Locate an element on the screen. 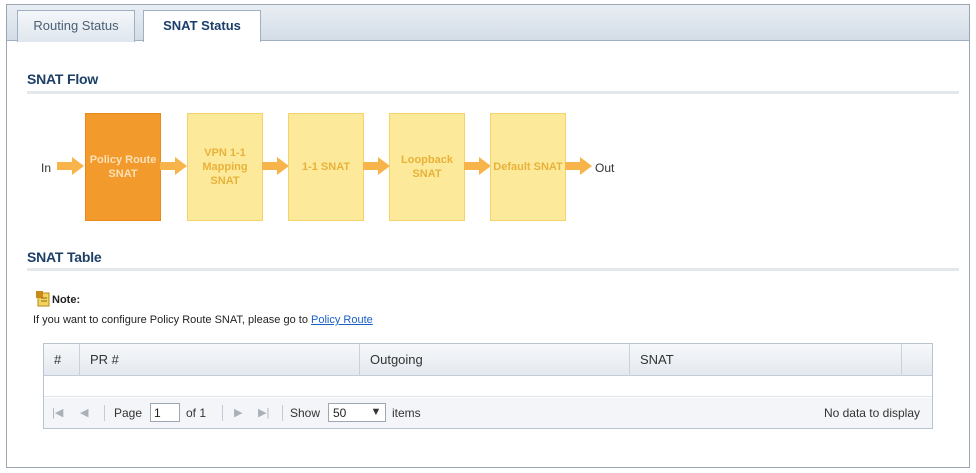 The width and height of the screenshot is (976, 473). flow-in-label: In is located at coordinates (46, 168).